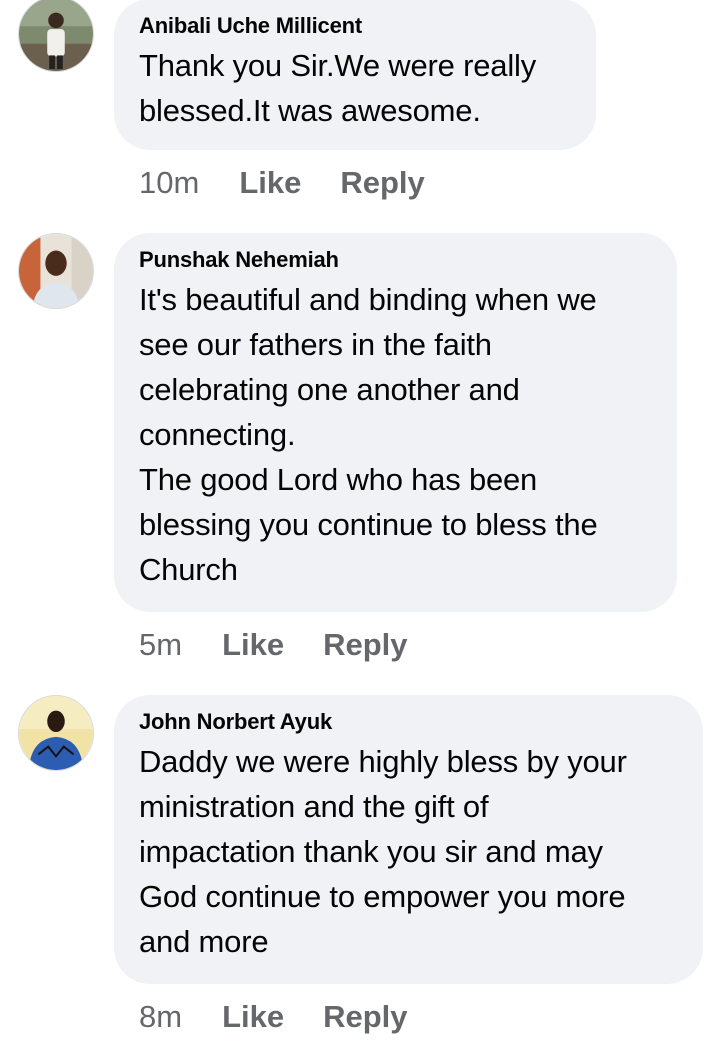  What do you see at coordinates (395, 260) in the screenshot?
I see `comment-author: Punshak Nehemiah` at bounding box center [395, 260].